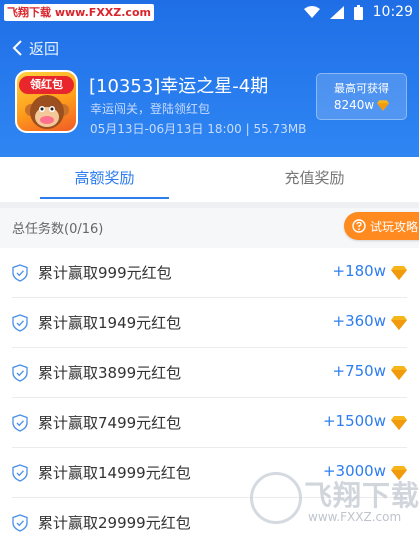 This screenshot has height=534, width=419. I want to click on status-icons: 10:29, so click(358, 12).